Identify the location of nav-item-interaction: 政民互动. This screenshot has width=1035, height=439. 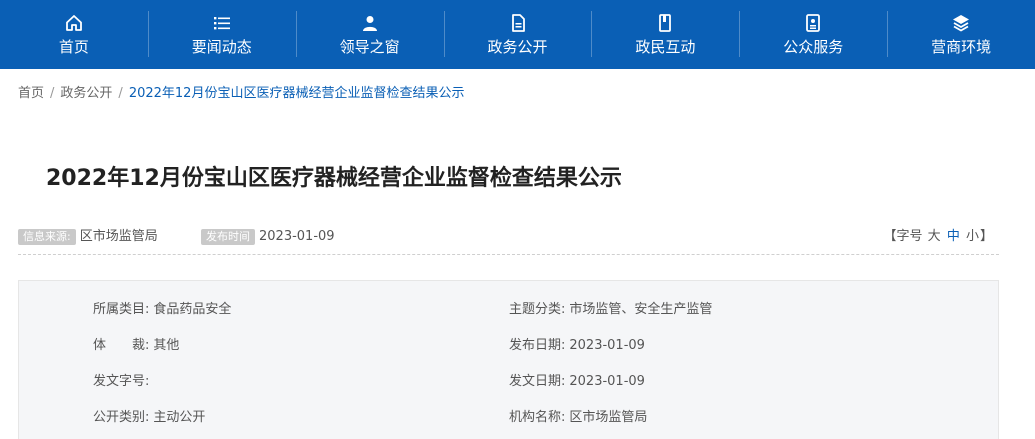
(665, 34).